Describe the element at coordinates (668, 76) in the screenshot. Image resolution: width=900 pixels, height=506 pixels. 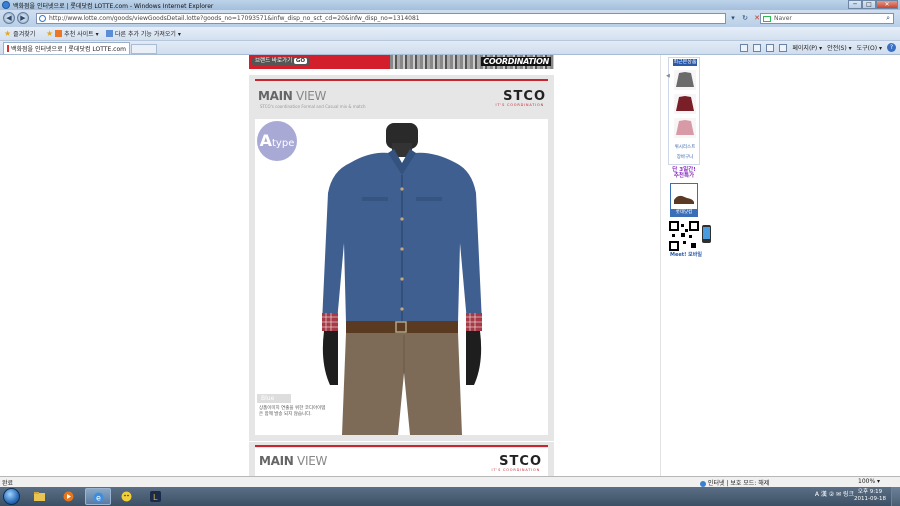
I see `panel-prev-arrow: ◀` at that location.